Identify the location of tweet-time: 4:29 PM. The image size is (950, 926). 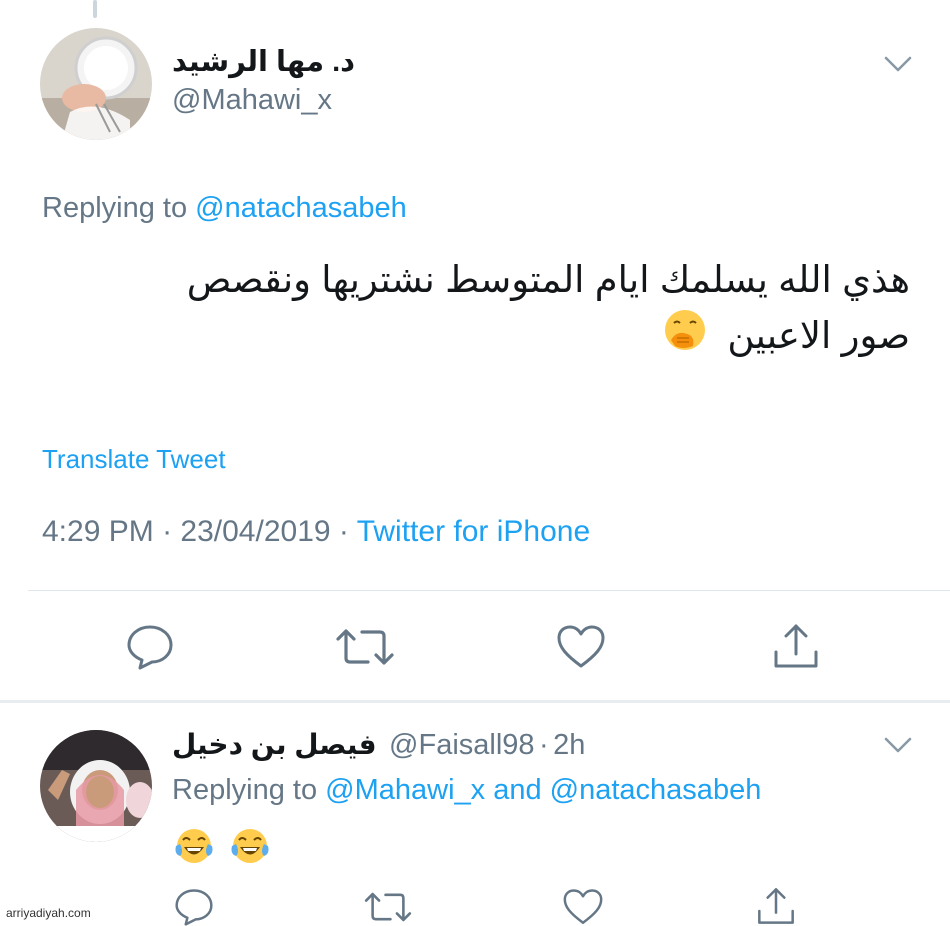
(98, 531).